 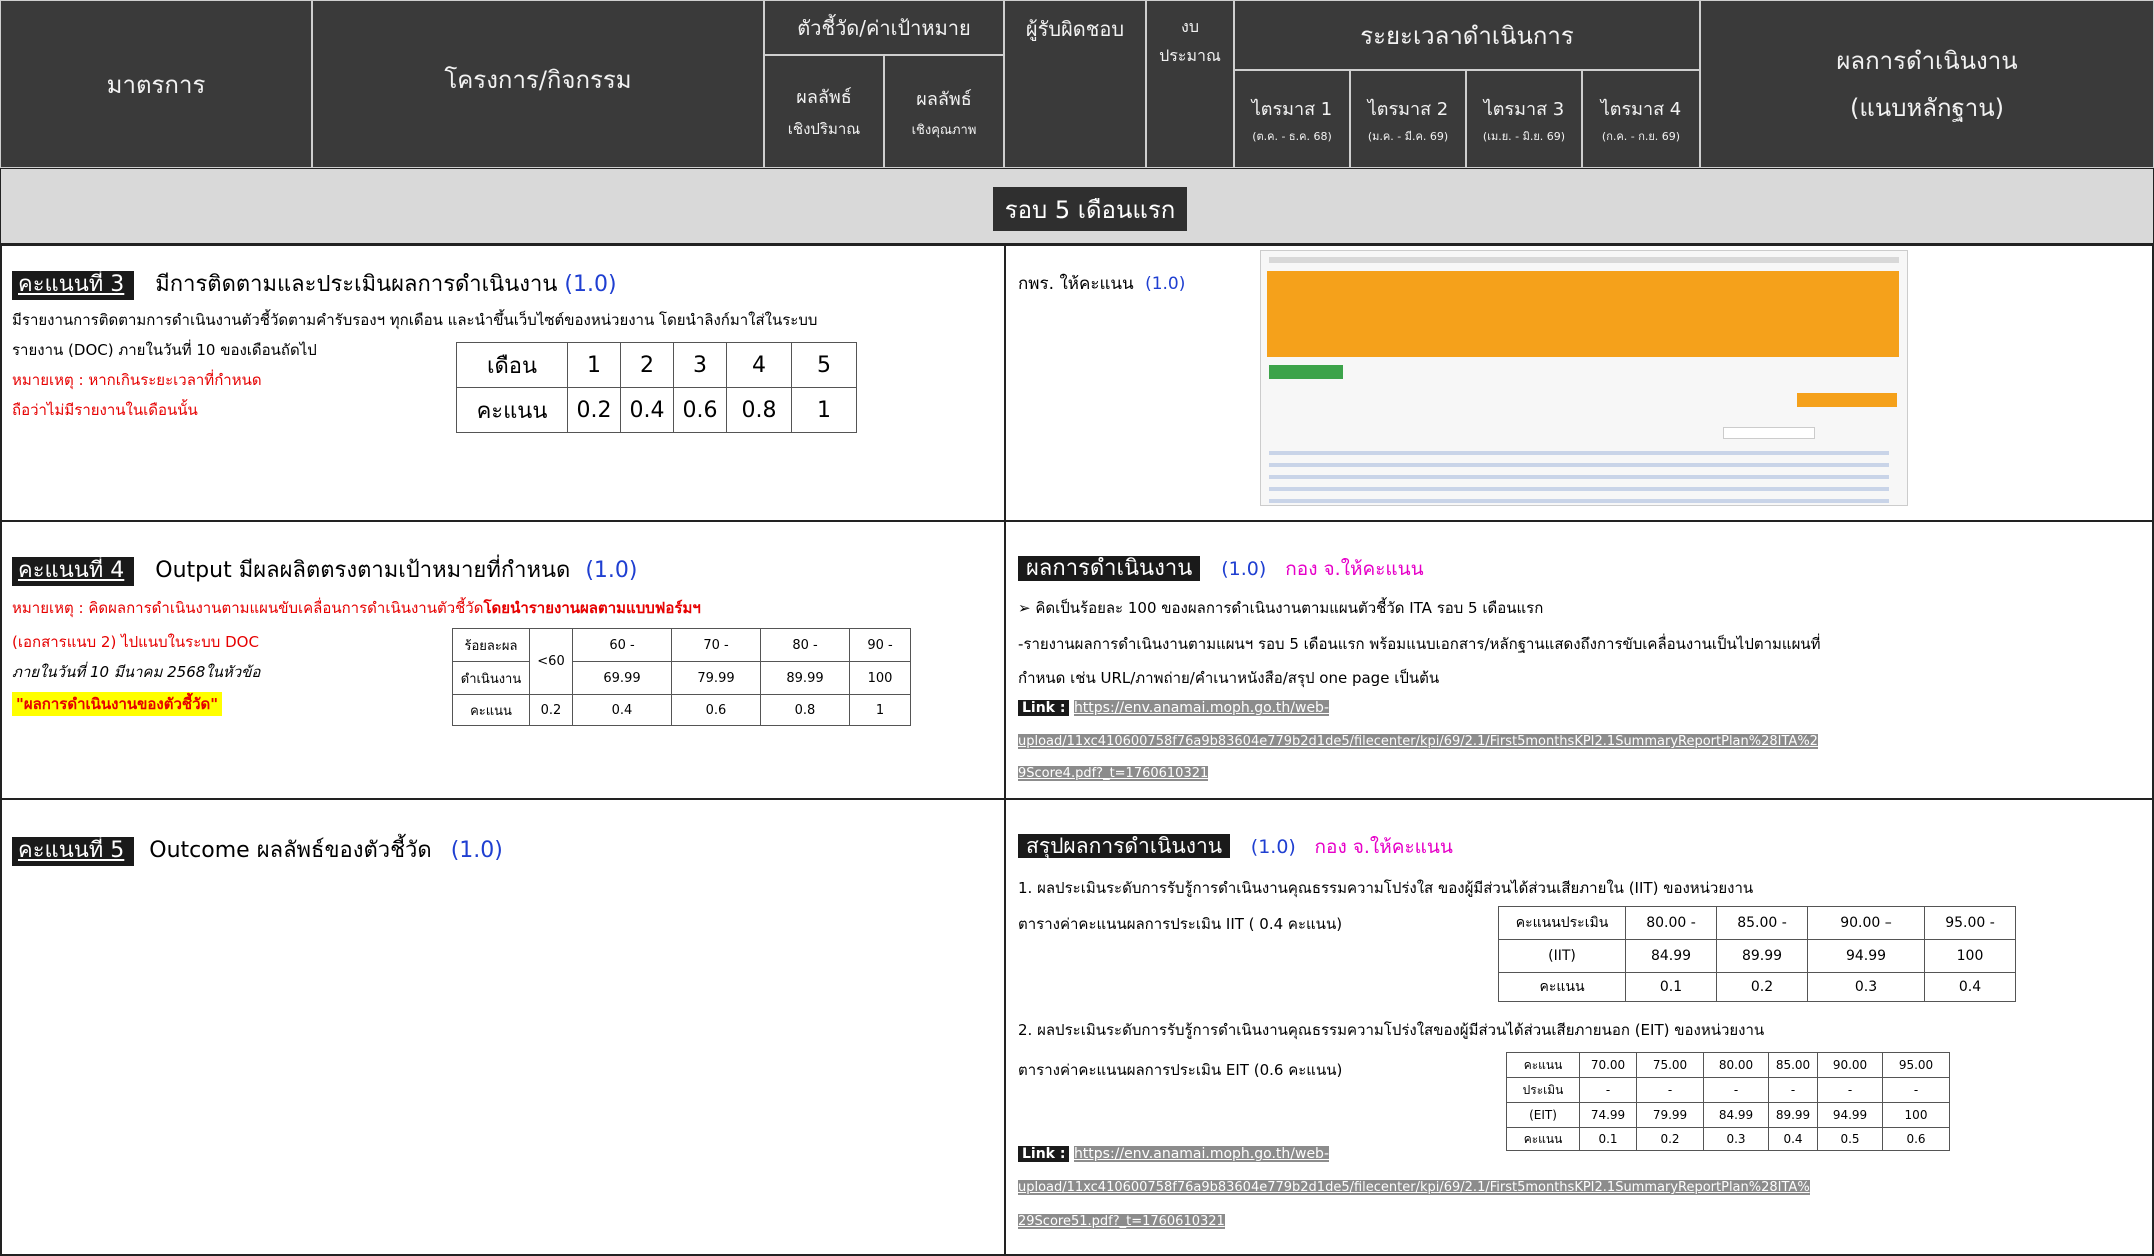 What do you see at coordinates (1970, 923) in the screenshot?
I see `iit-range-top: 95.00 -` at bounding box center [1970, 923].